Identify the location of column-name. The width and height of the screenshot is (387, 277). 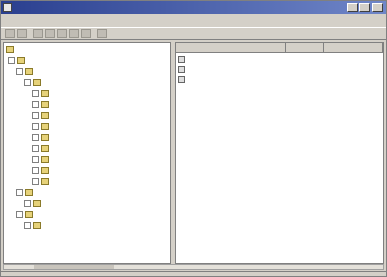
(231, 48).